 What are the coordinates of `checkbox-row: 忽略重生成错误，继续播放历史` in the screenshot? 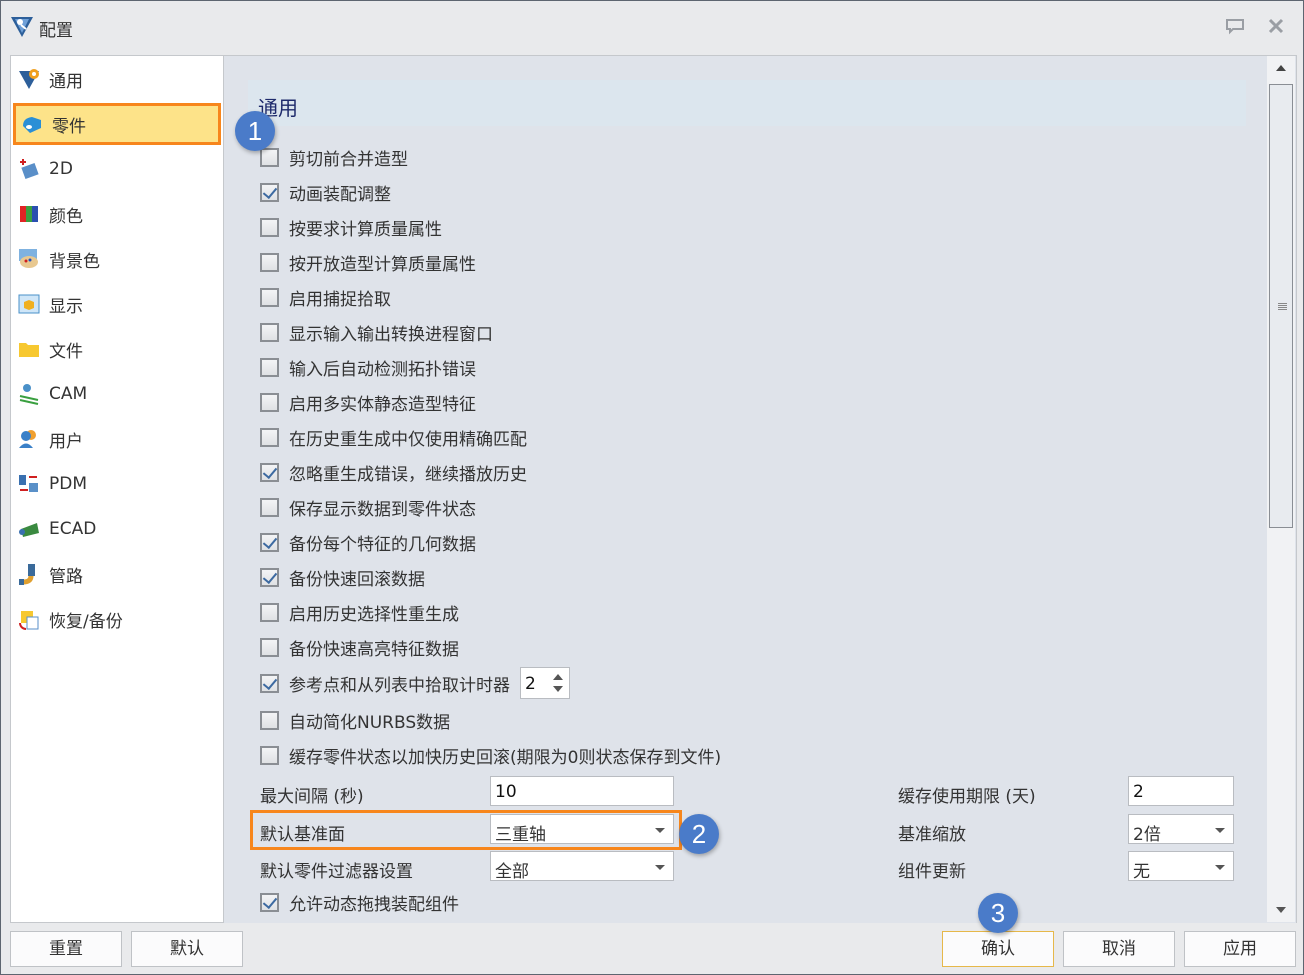 It's located at (393, 472).